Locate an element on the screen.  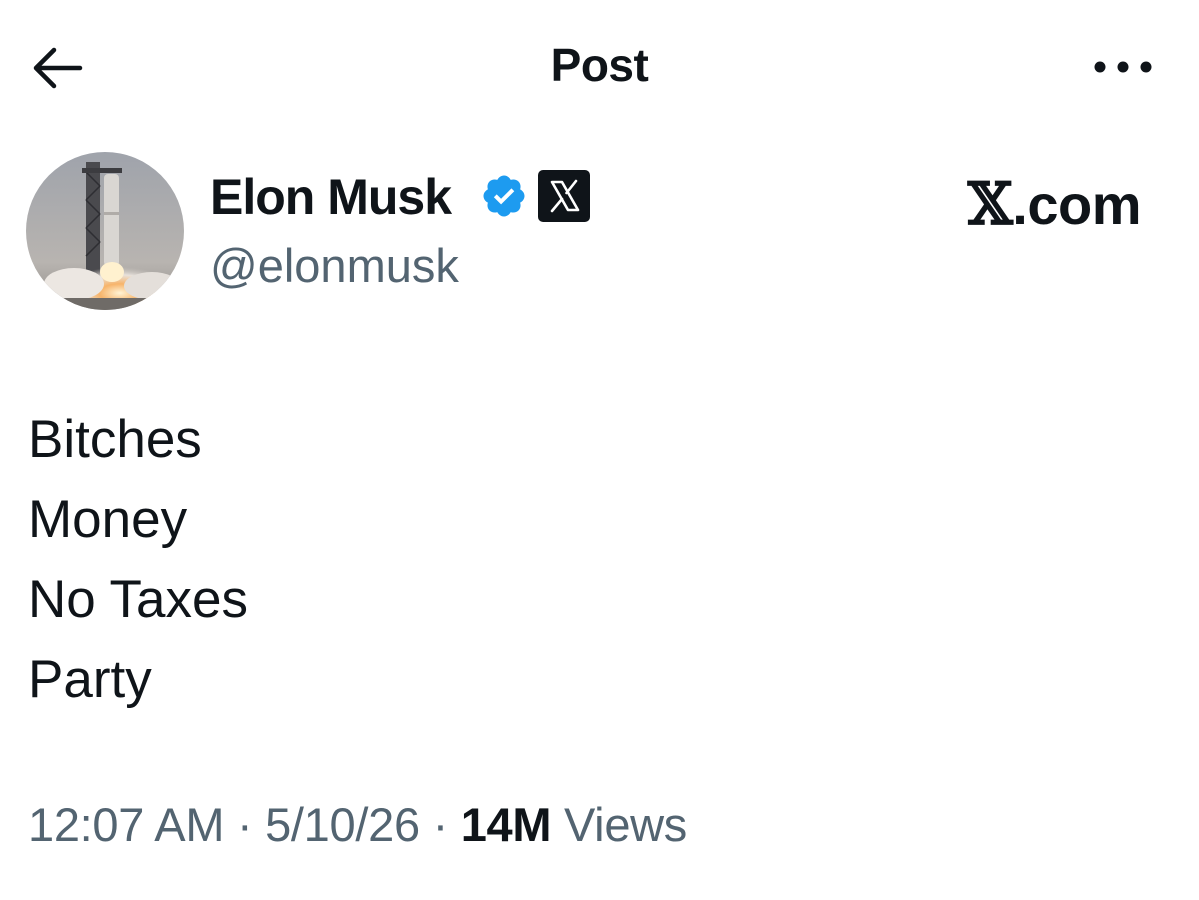
views-count: 14M is located at coordinates (506, 824).